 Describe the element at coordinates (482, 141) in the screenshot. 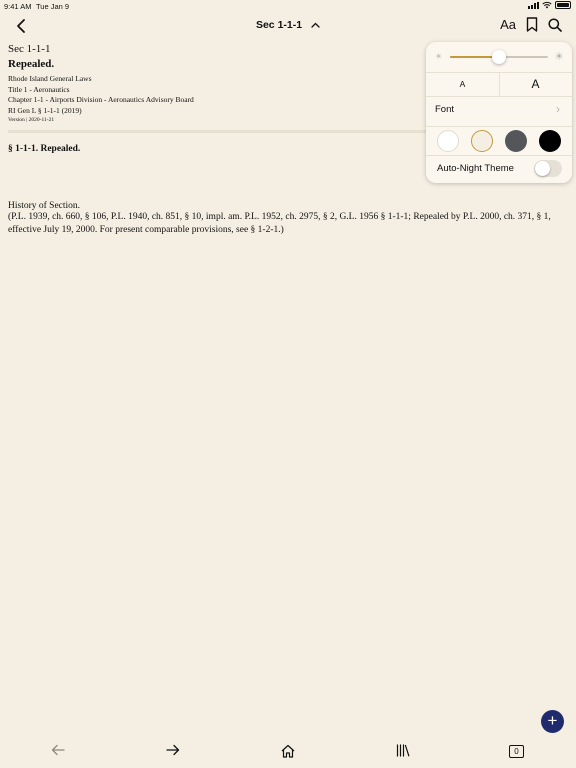

I see `theme-sepia-button` at that location.